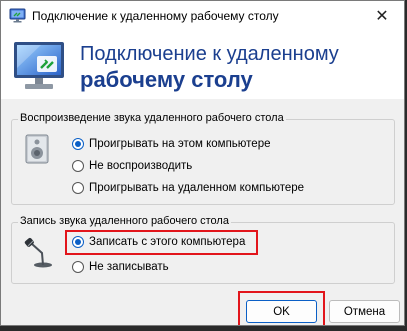 Image resolution: width=407 pixels, height=331 pixels. What do you see at coordinates (124, 221) in the screenshot?
I see `recording-group-label: Запись звука удаленного рабочего стола` at bounding box center [124, 221].